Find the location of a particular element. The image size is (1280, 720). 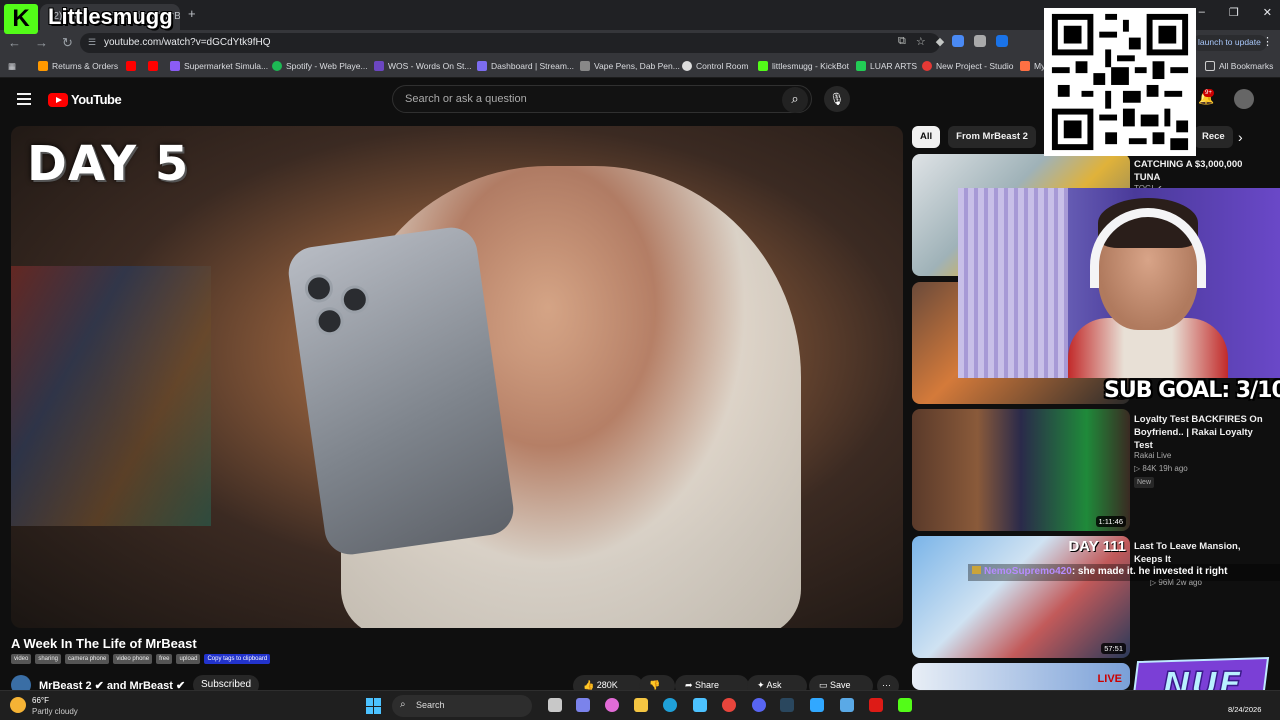

bookmark-star-icon: ☆ is located at coordinates (921, 41).